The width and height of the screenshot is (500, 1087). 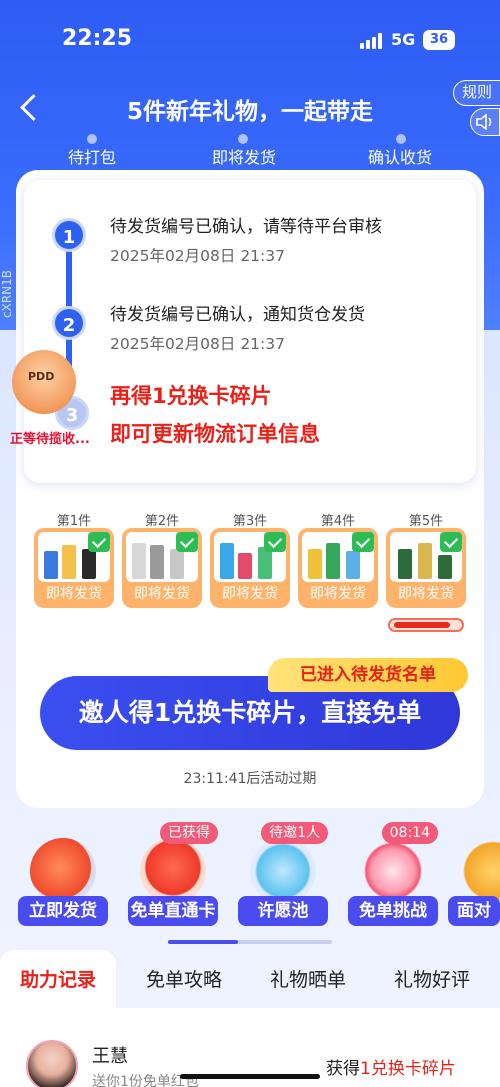 I want to click on tracking-time-1: 2025年02月08日 21:37, so click(x=197, y=256).